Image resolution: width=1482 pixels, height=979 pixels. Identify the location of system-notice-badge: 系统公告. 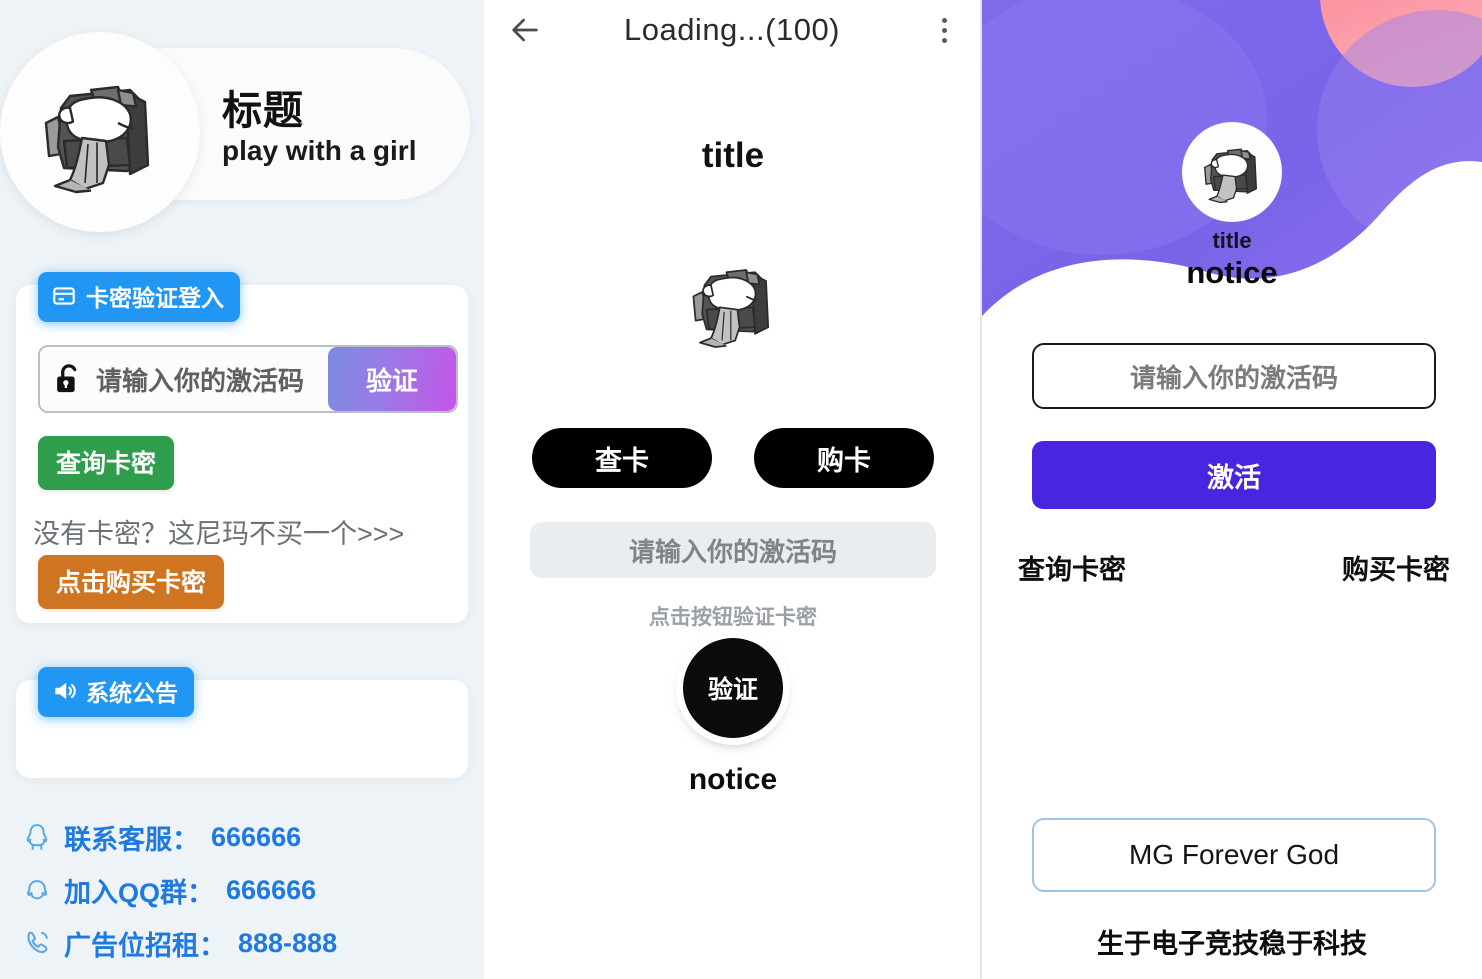
(116, 692).